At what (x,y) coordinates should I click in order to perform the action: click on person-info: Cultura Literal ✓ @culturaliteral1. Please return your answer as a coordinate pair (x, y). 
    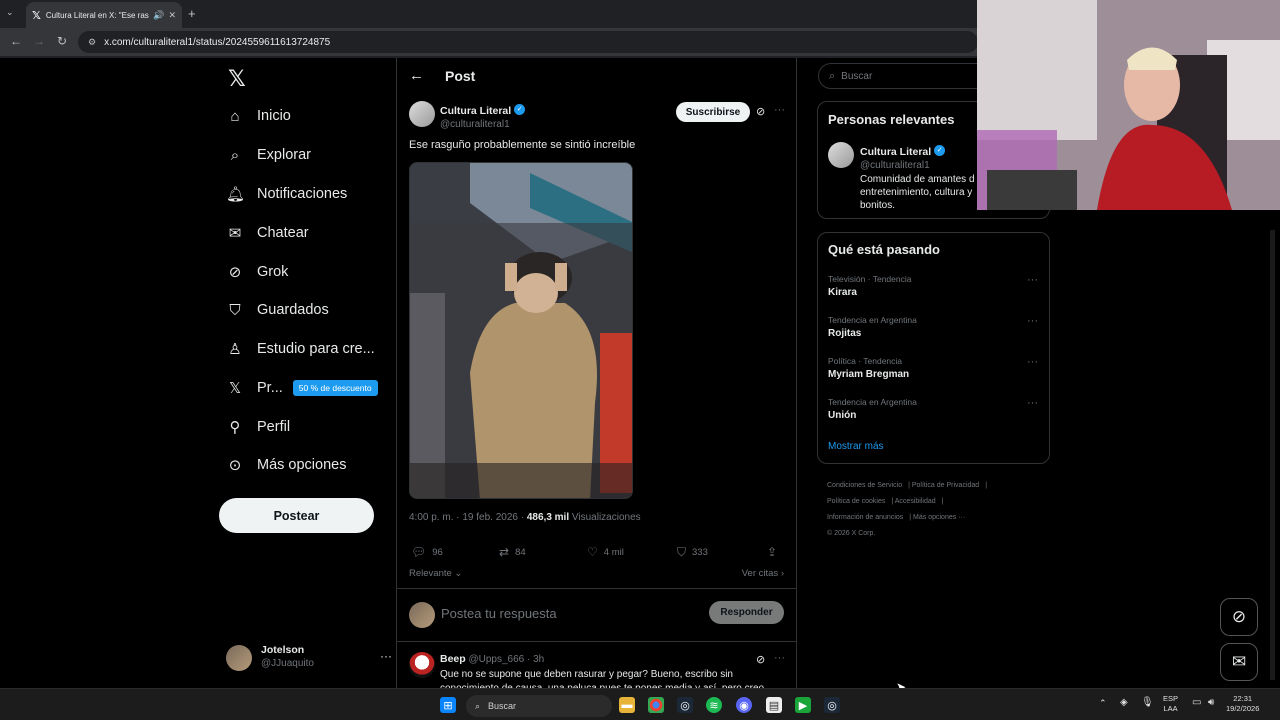
    Looking at the image, I should click on (903, 156).